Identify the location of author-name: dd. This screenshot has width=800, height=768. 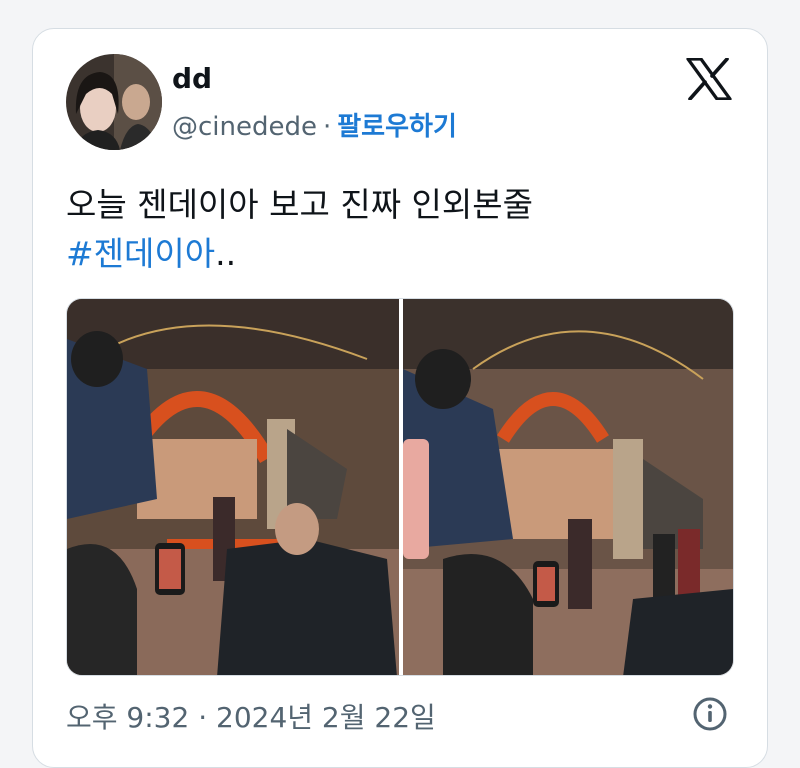
(192, 78).